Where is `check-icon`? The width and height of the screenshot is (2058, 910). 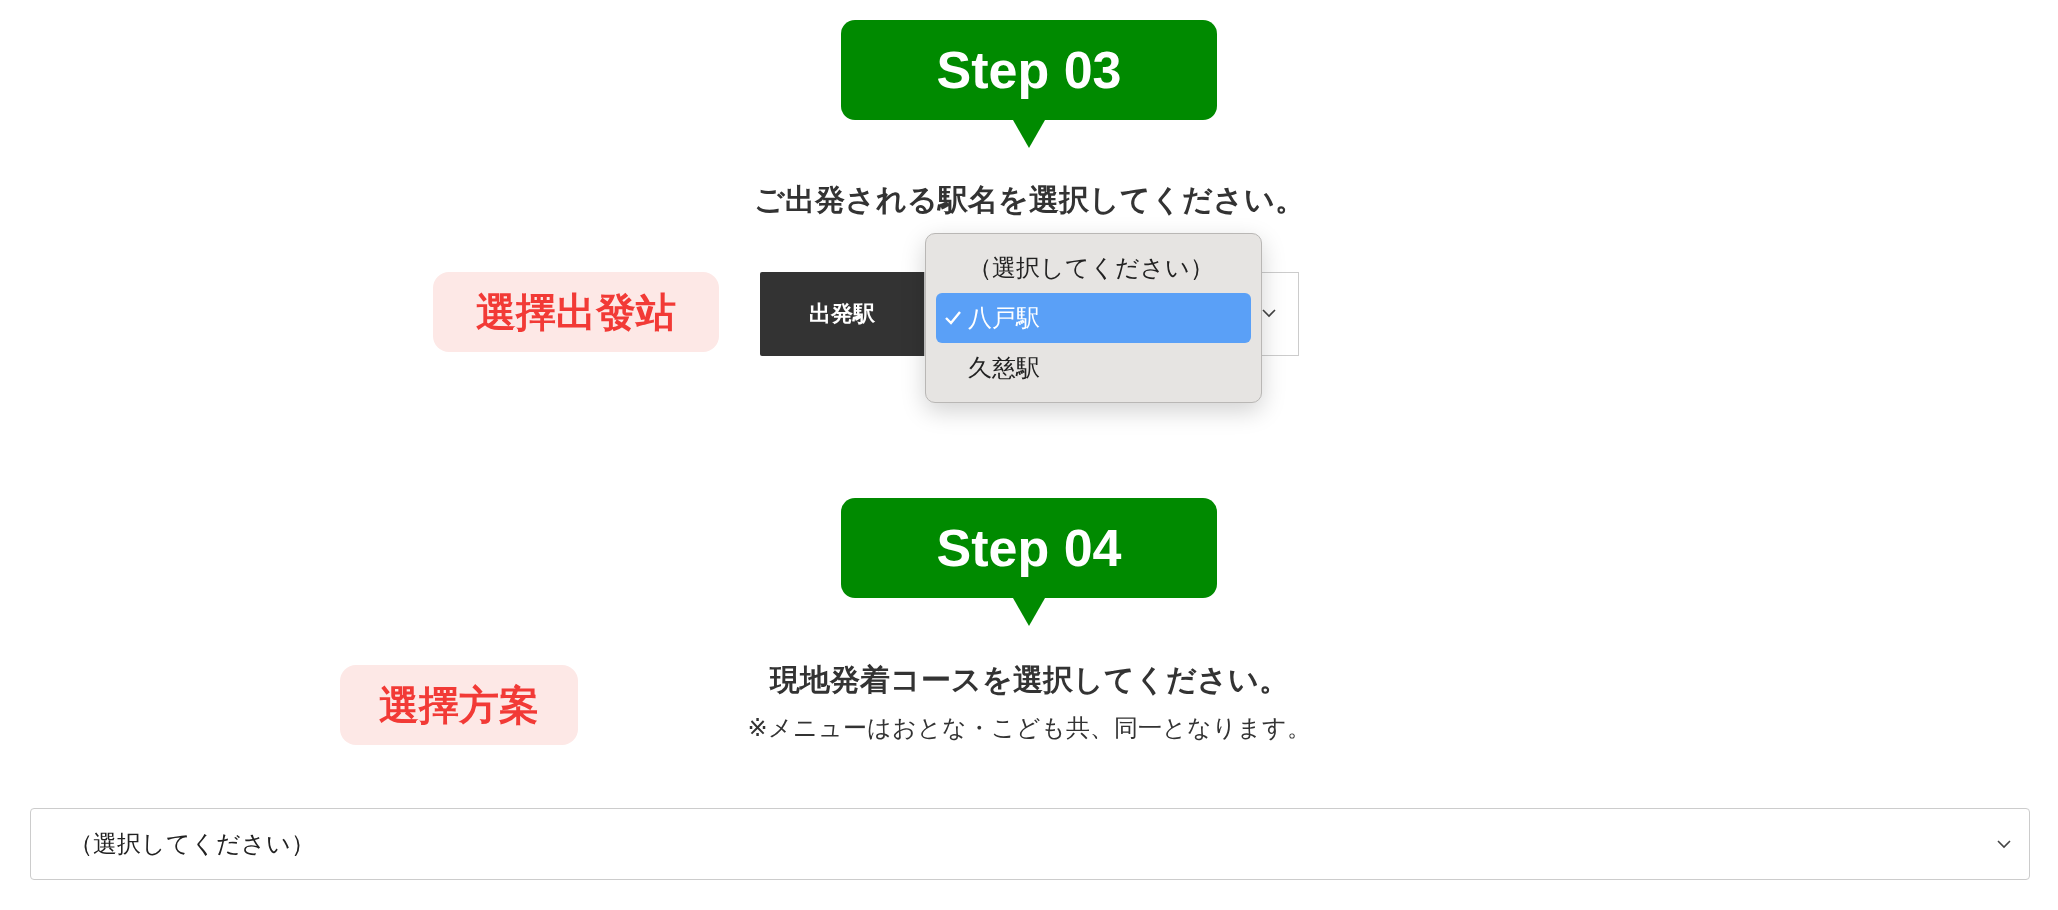 check-icon is located at coordinates (952, 318).